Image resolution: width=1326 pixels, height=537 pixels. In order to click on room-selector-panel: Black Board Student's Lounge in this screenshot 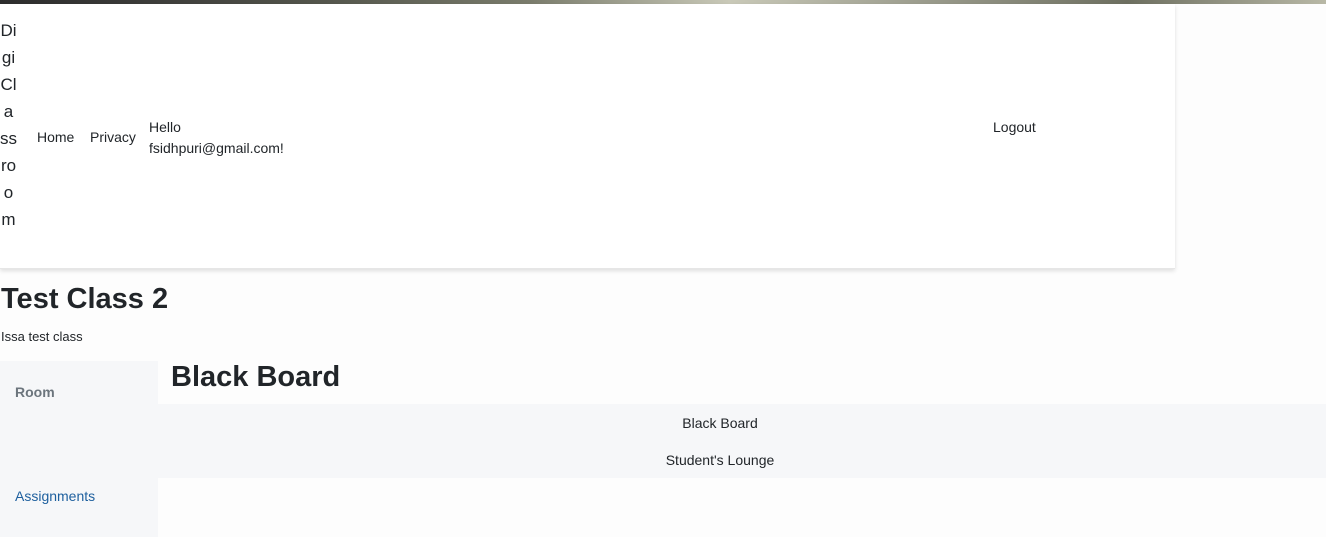, I will do `click(742, 441)`.